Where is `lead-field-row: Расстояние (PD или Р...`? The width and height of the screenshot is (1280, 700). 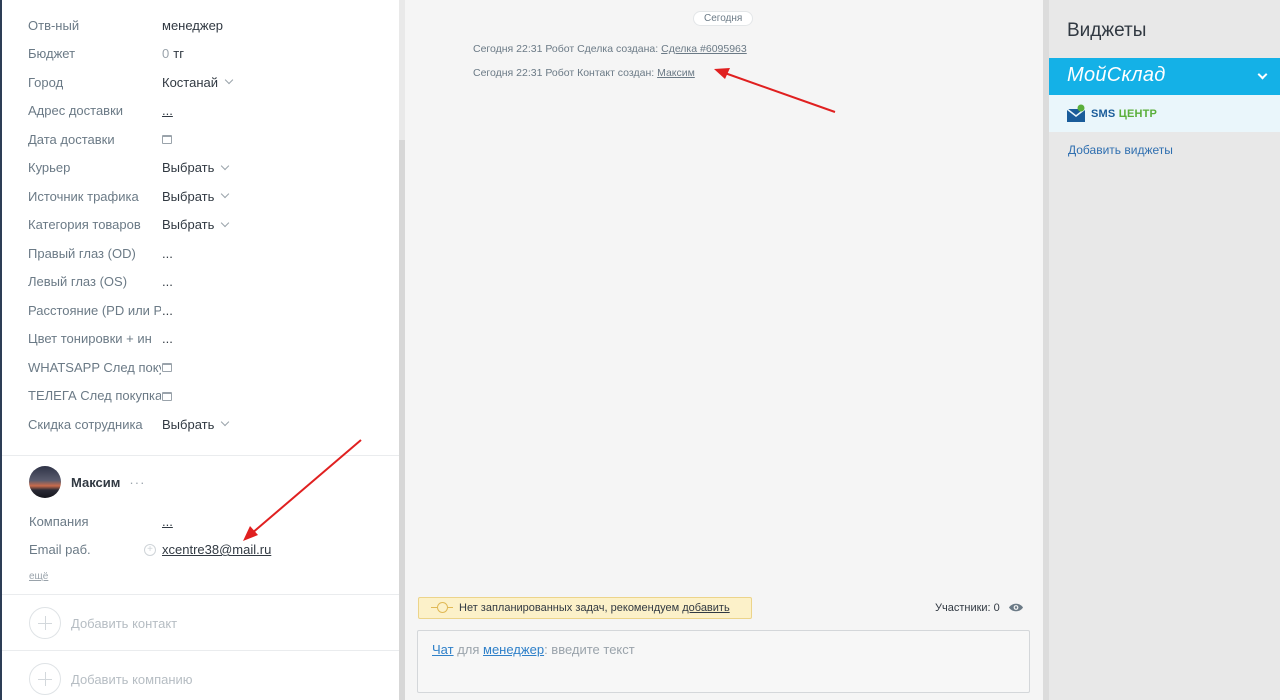
lead-field-row: Расстояние (PD или Р... is located at coordinates (201, 310).